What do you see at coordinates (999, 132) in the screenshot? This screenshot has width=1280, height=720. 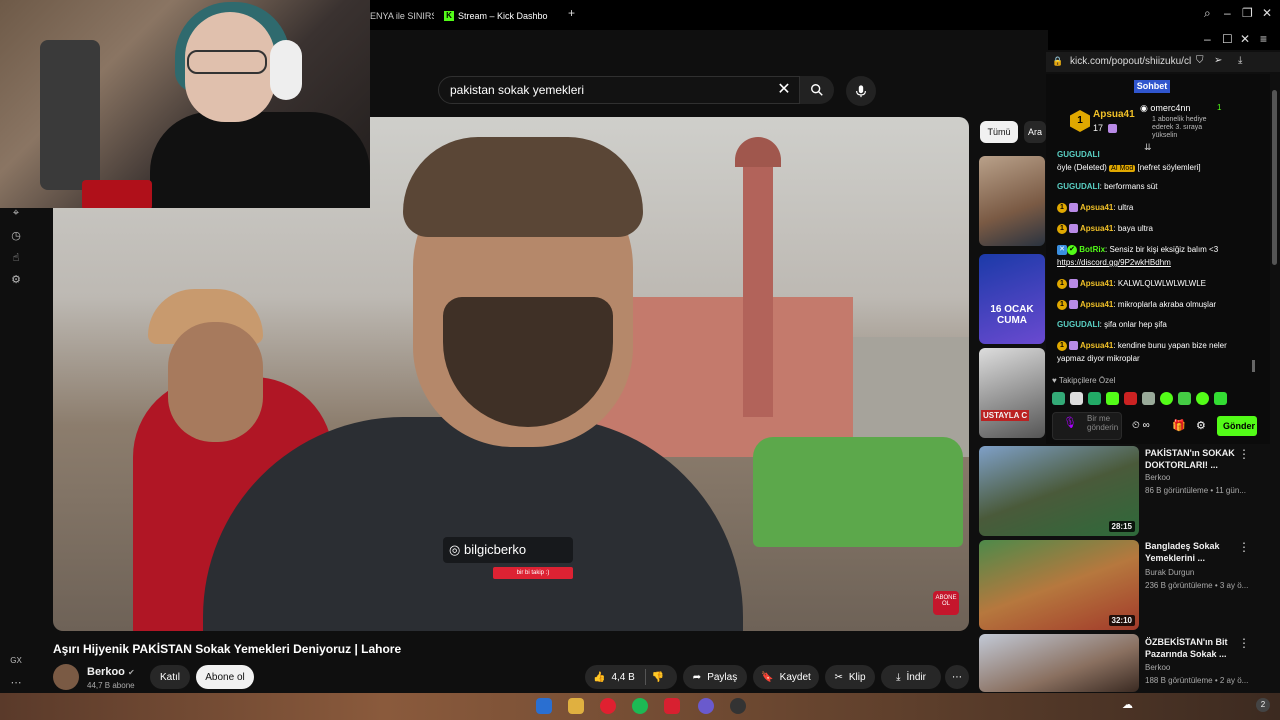 I see `filter-chip-all: Tümü` at bounding box center [999, 132].